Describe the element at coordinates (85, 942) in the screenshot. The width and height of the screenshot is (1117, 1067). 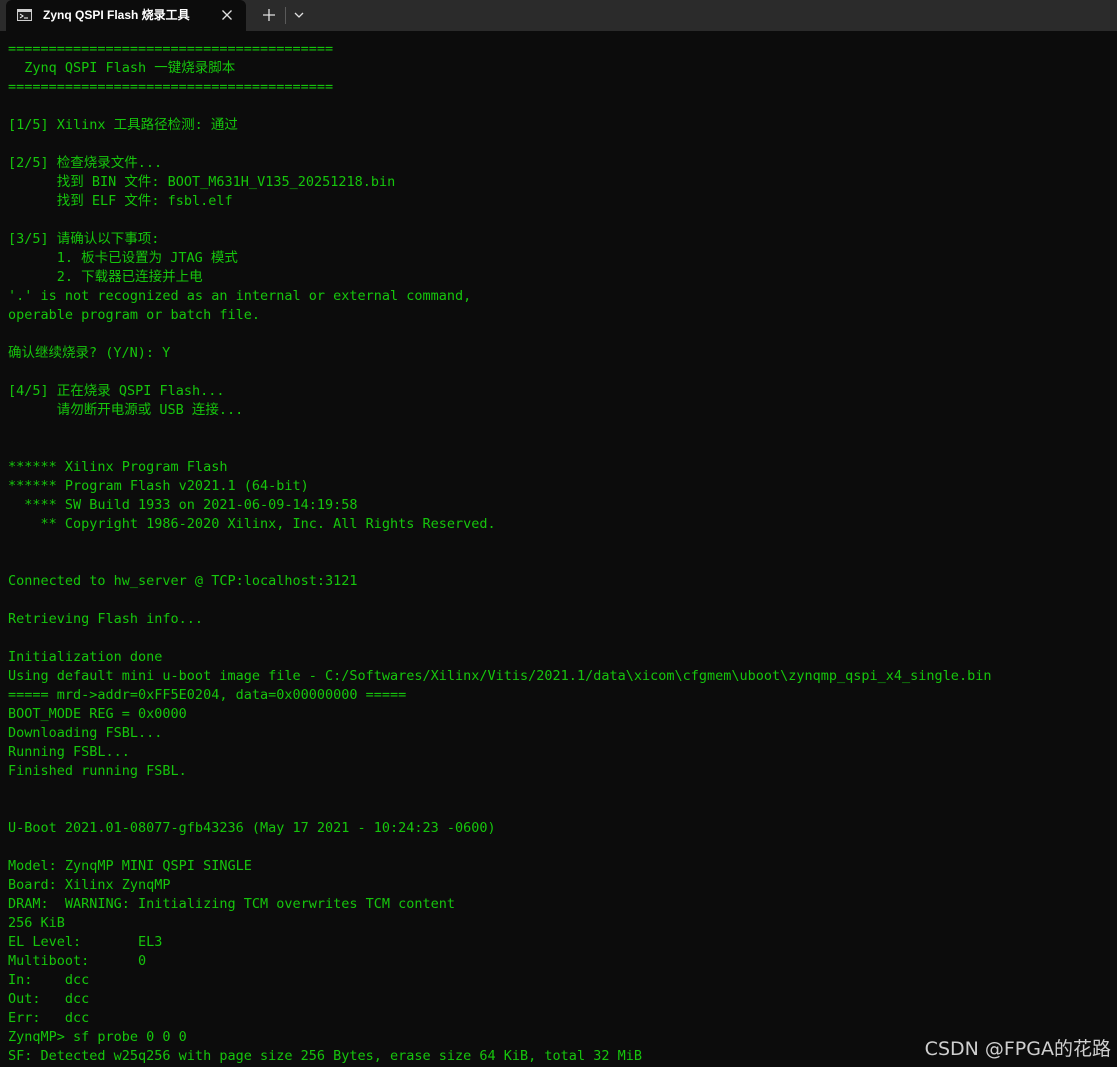
I see `terminal-line: EL Level: EL3` at that location.